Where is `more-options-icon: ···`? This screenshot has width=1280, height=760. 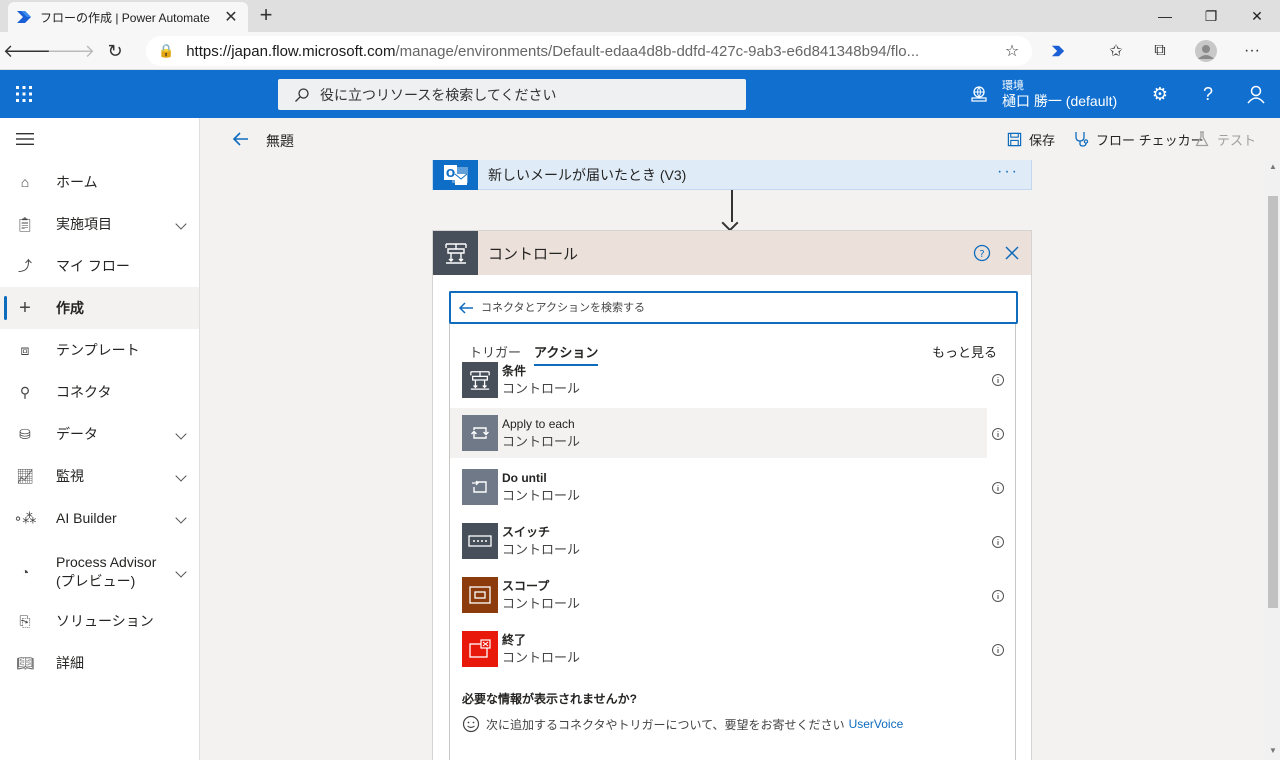
more-options-icon: ··· is located at coordinates (1008, 172).